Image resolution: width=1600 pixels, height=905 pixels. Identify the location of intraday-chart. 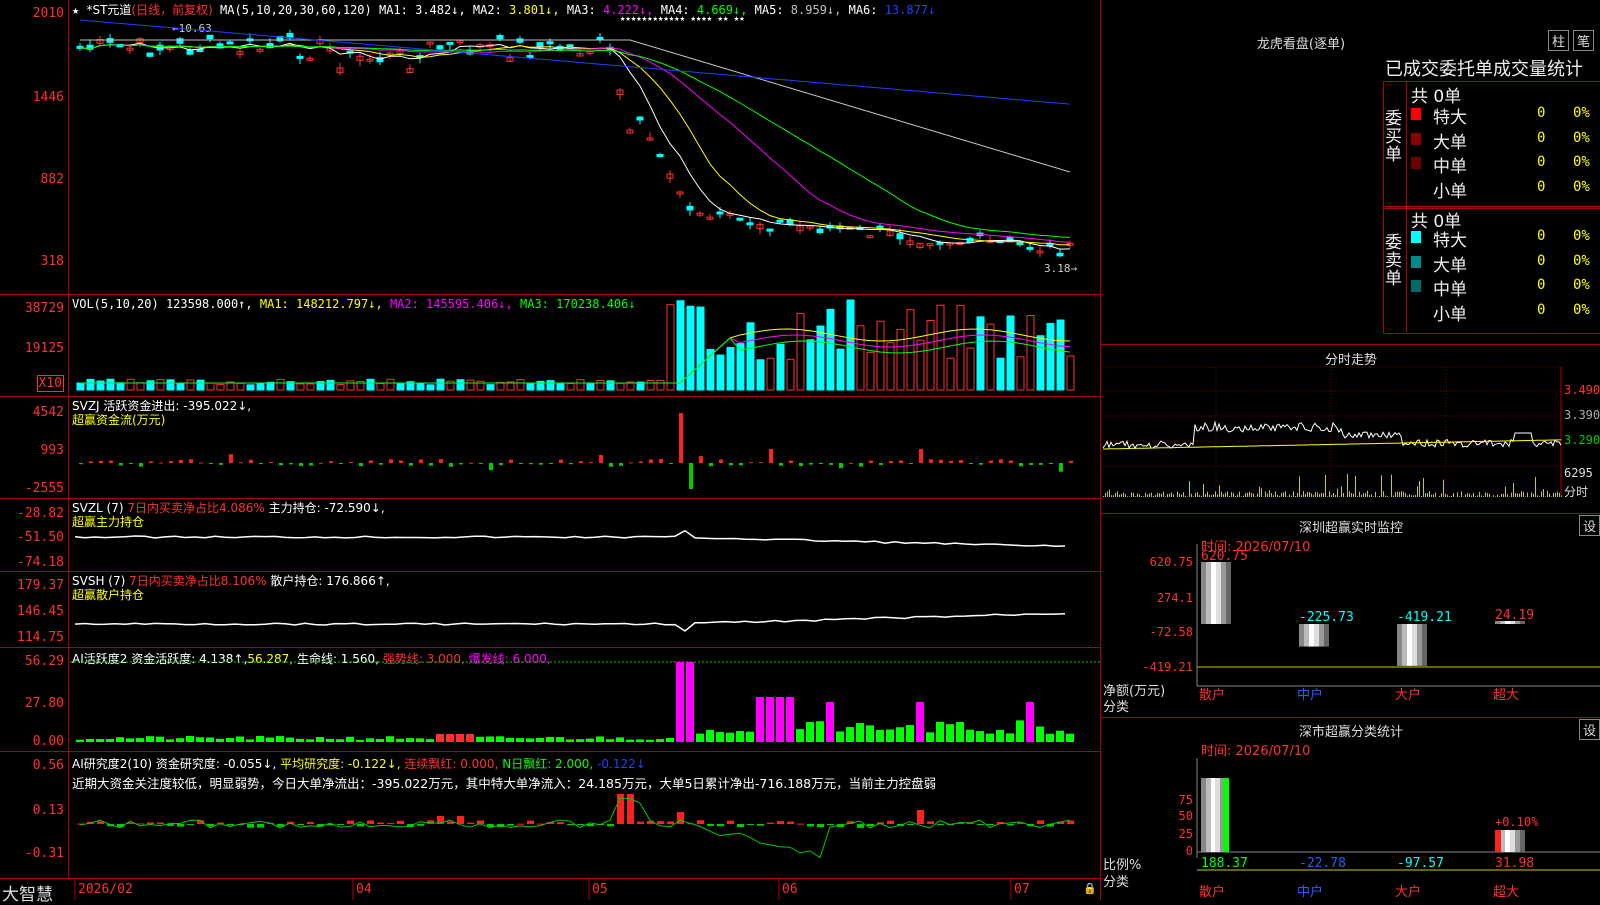
(1350, 429).